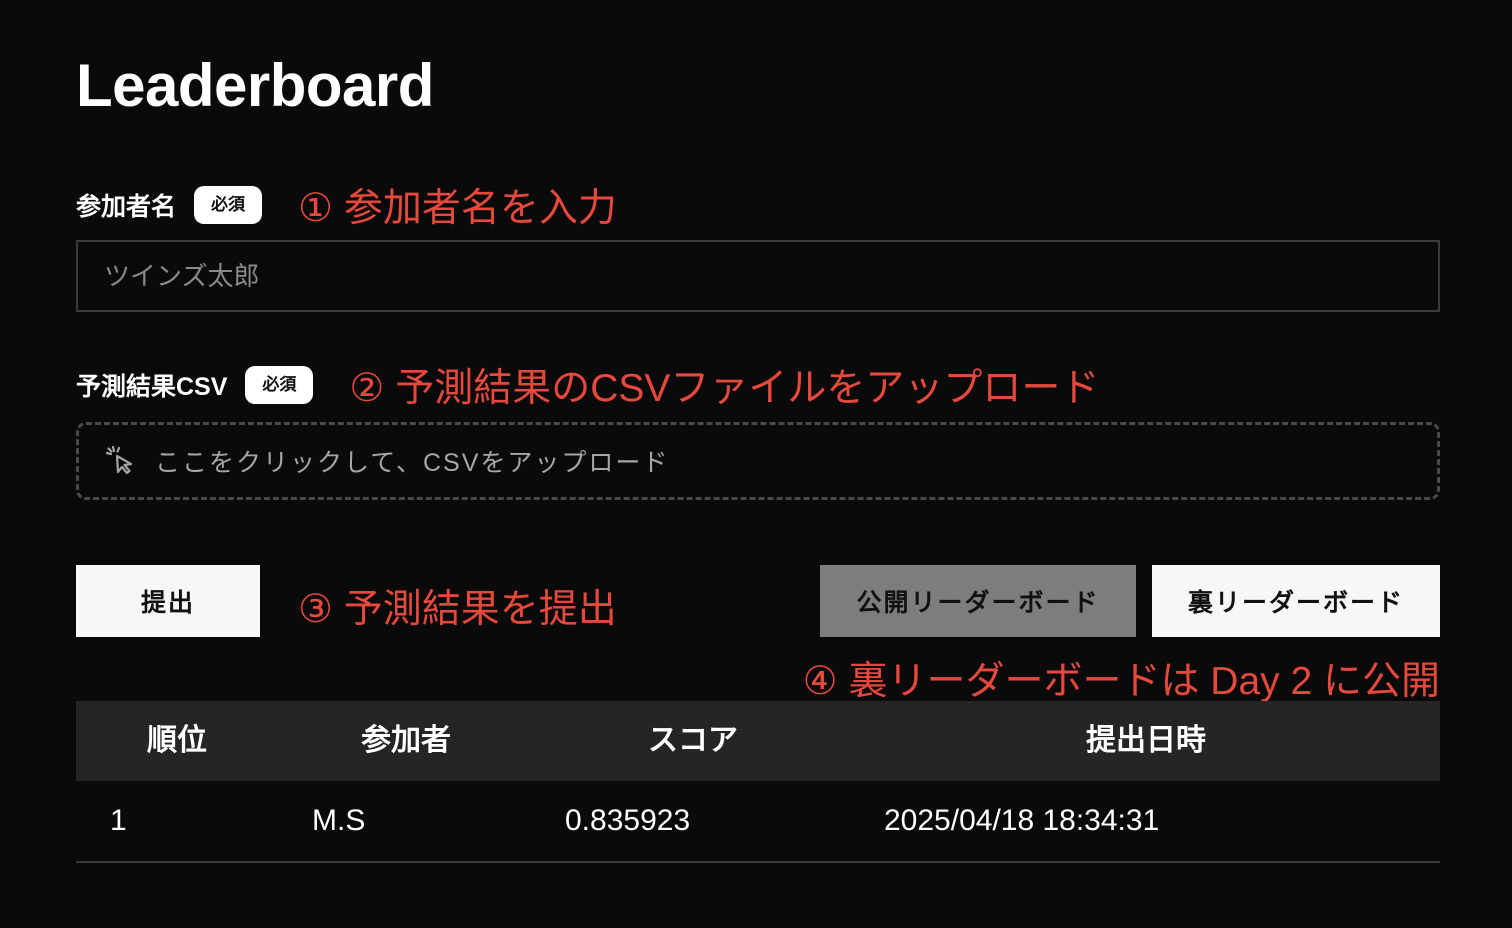  What do you see at coordinates (339, 820) in the screenshot?
I see `cell-participant: M.S` at bounding box center [339, 820].